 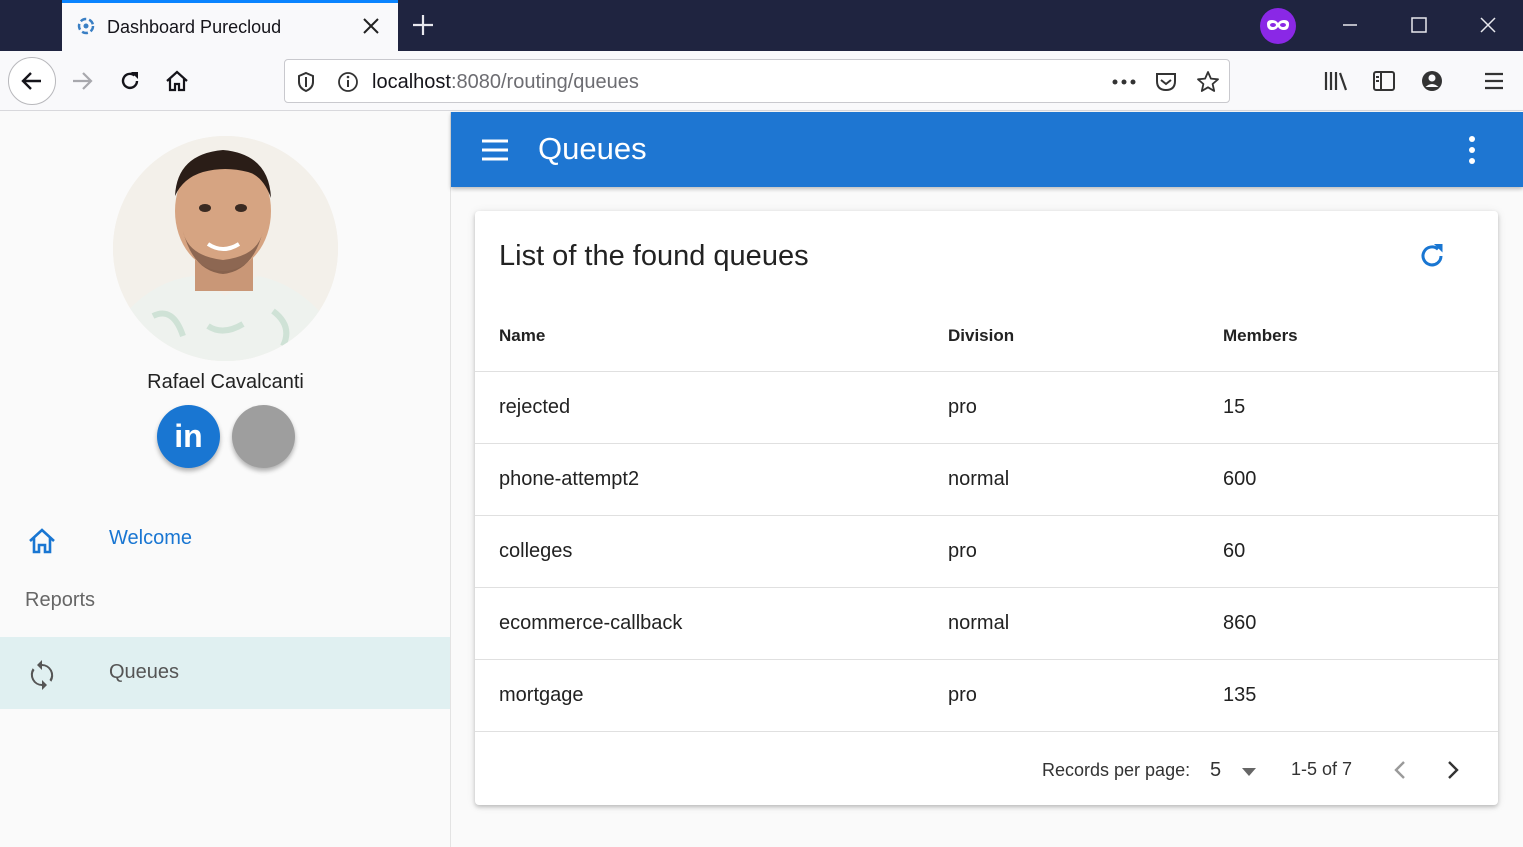 I want to click on forward-icon, so click(x=83, y=81).